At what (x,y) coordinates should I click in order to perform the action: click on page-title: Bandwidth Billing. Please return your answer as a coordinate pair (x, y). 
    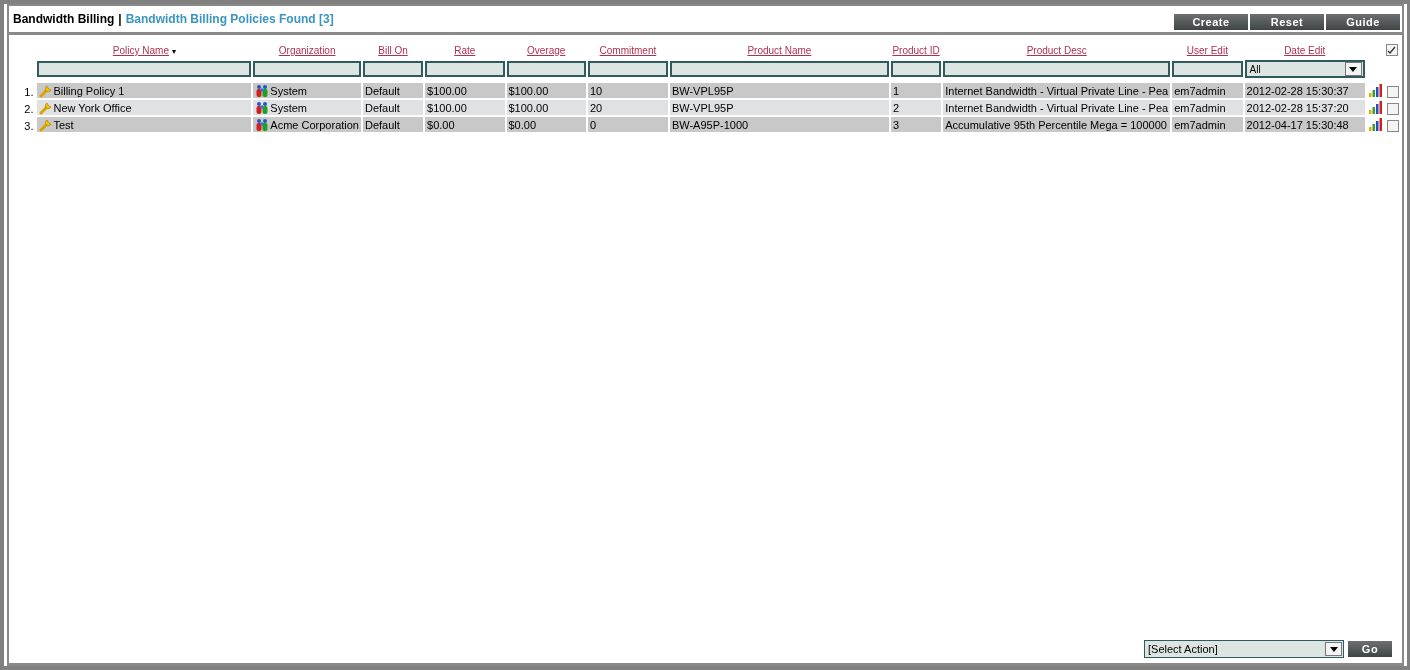
    Looking at the image, I should click on (64, 19).